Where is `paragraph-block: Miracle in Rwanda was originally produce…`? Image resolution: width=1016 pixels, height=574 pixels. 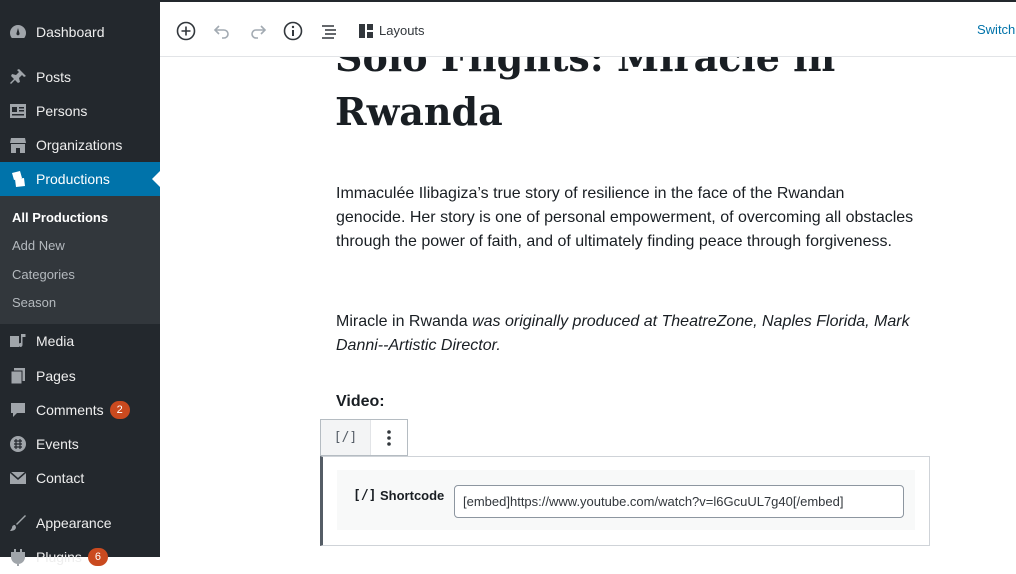
paragraph-block: Miracle in Rwanda was originally produce… is located at coordinates (626, 334).